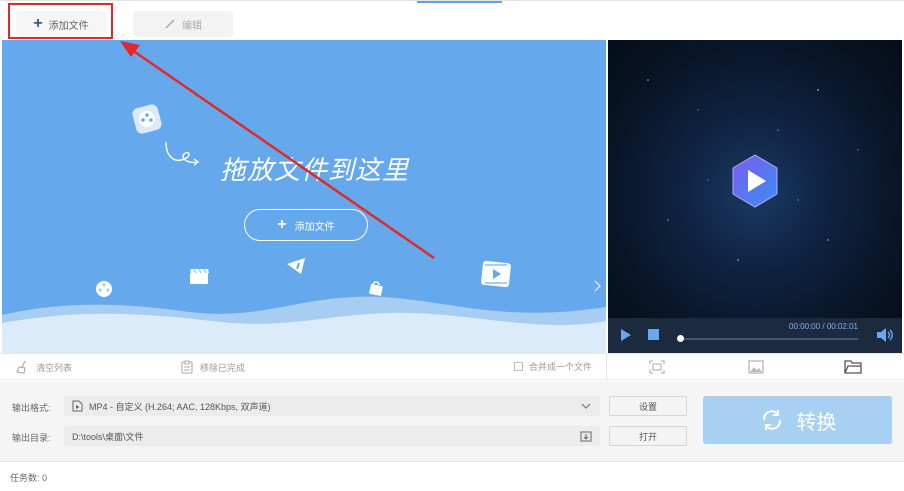 The image size is (904, 491). What do you see at coordinates (223, 367) in the screenshot?
I see `remove-done-label: 移除已完成` at bounding box center [223, 367].